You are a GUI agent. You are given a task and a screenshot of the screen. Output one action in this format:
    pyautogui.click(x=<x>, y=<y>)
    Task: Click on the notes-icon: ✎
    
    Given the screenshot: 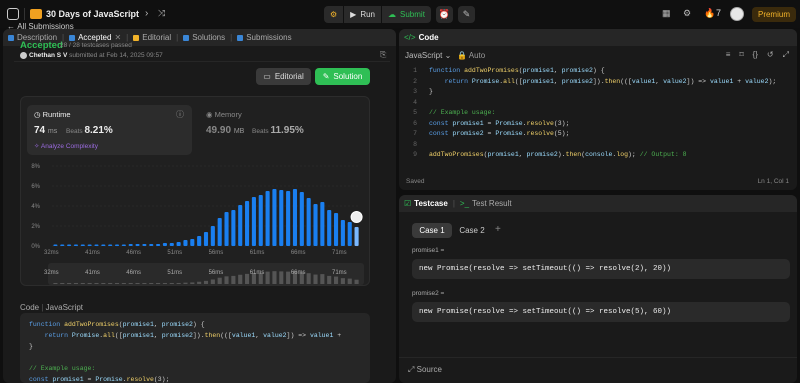 What is the action you would take?
    pyautogui.click(x=466, y=14)
    